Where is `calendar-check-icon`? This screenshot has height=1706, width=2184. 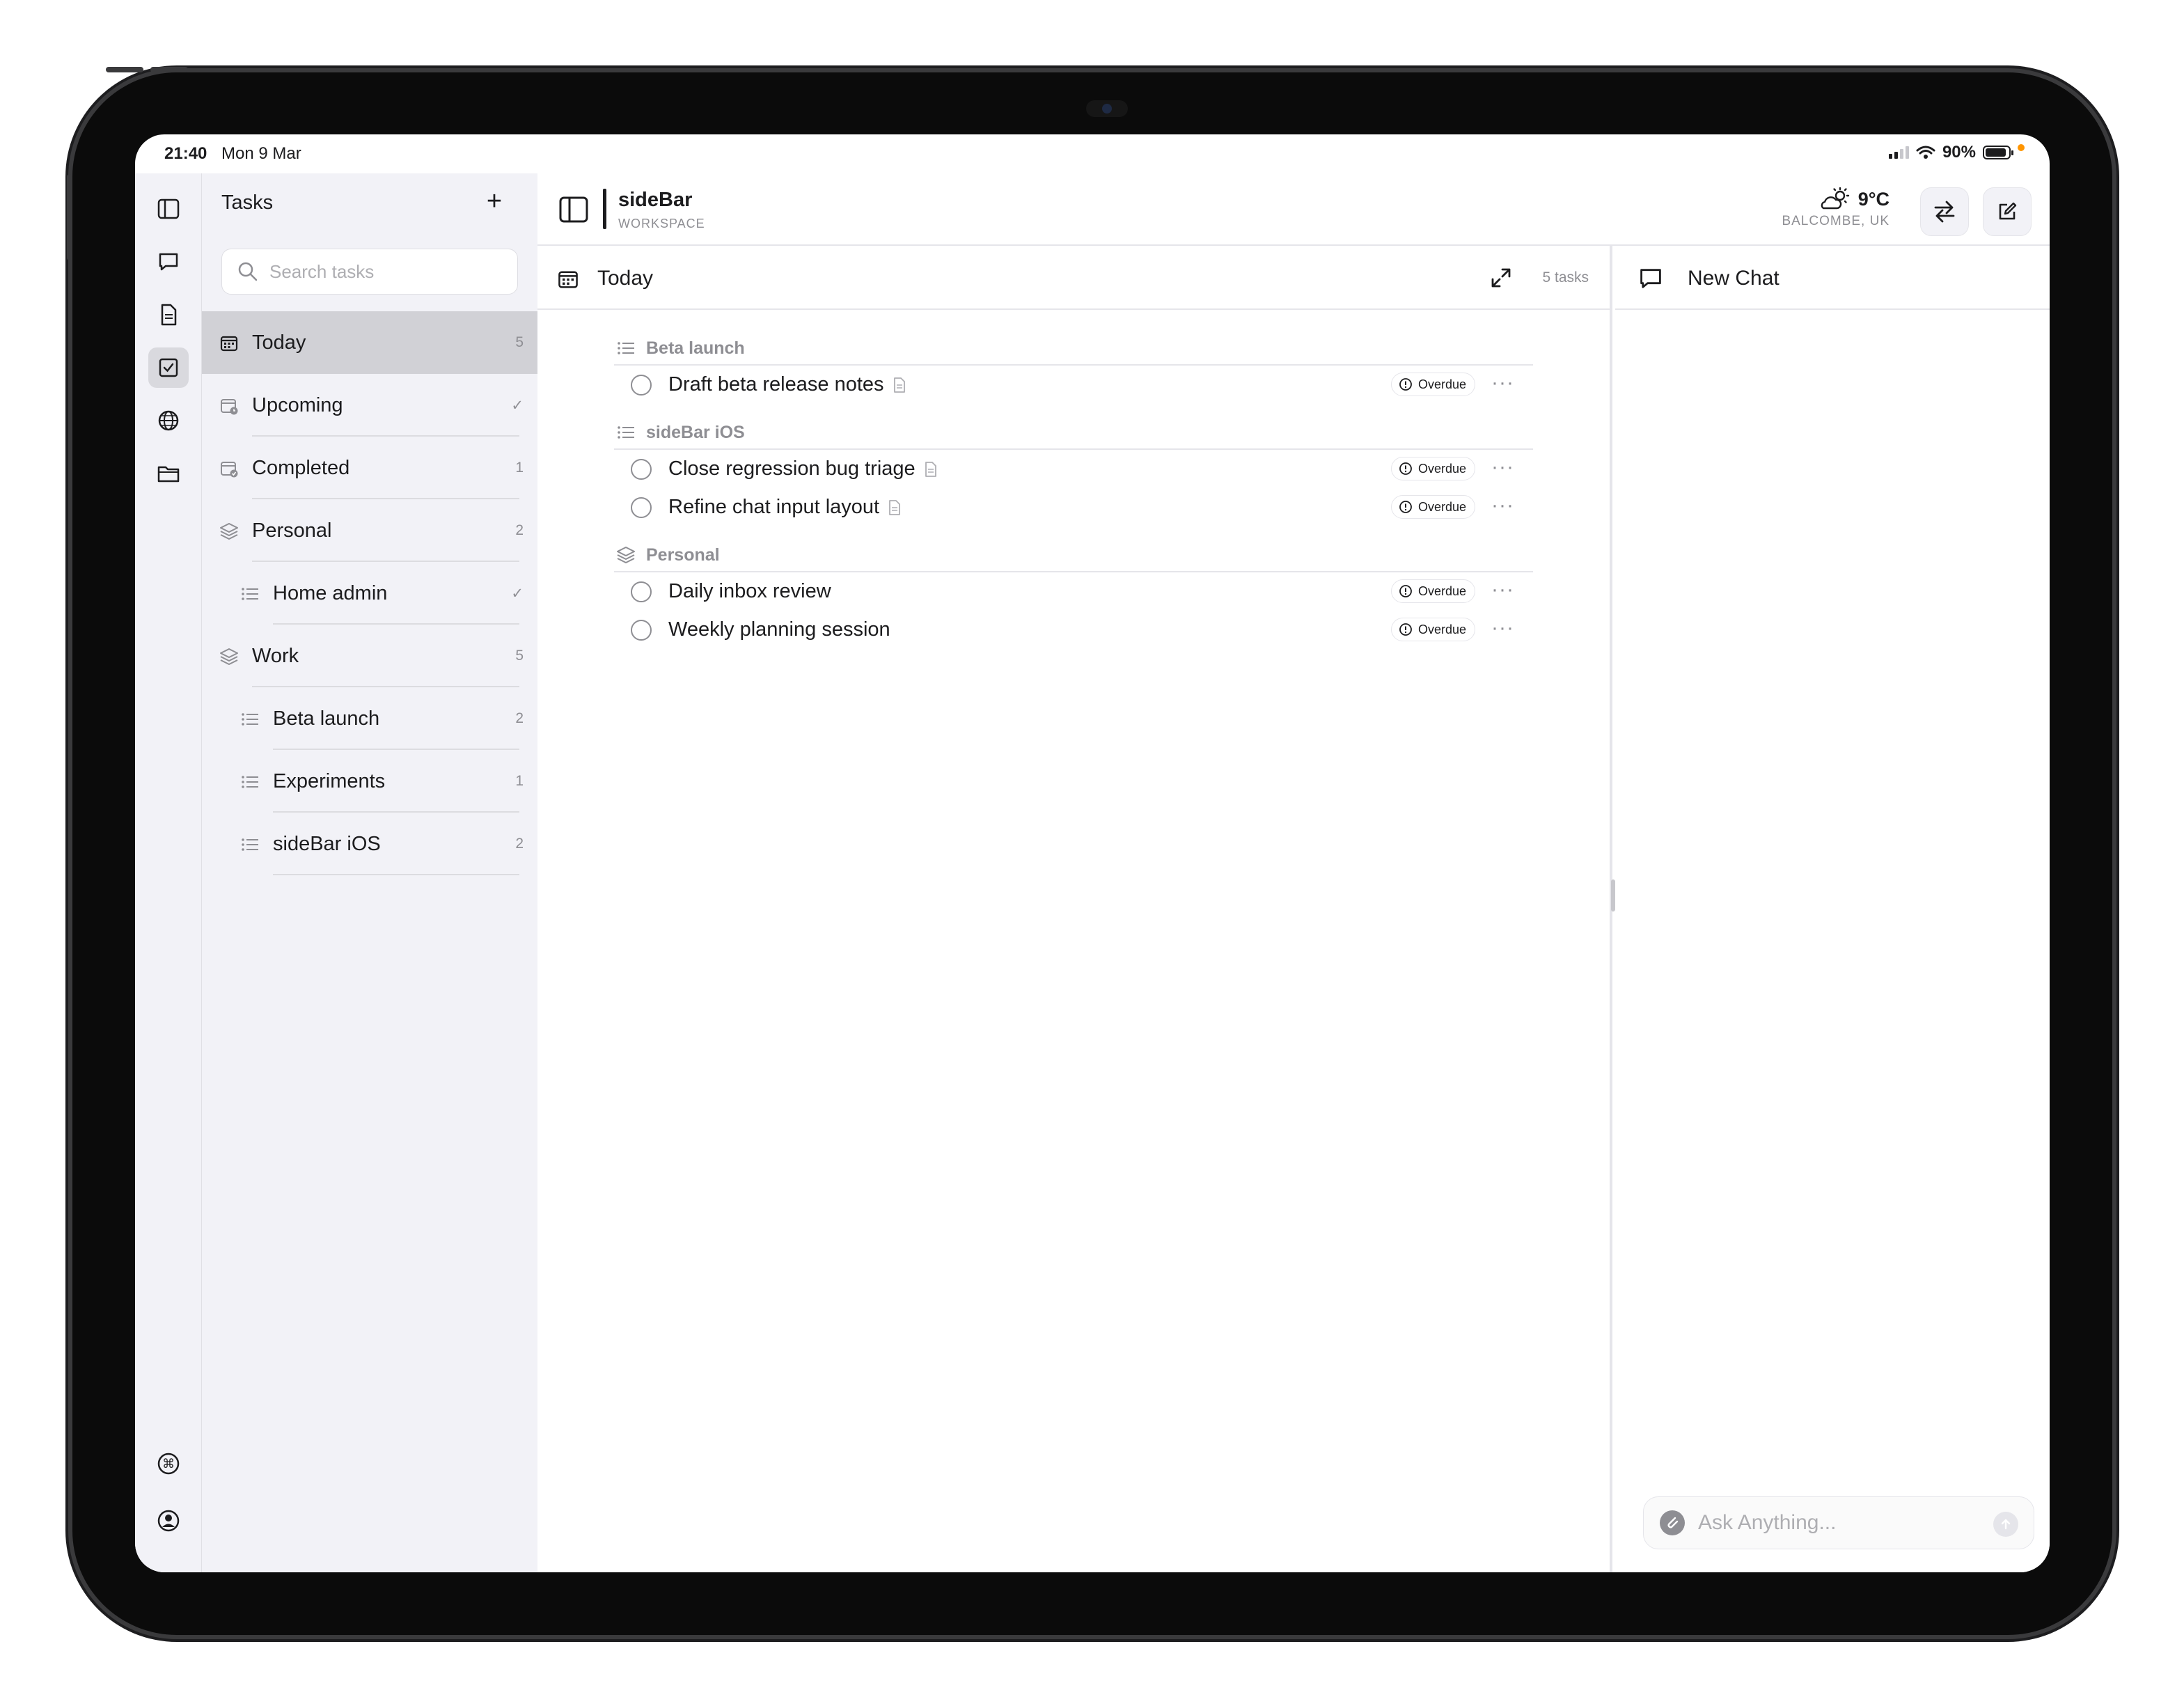 calendar-check-icon is located at coordinates (229, 468).